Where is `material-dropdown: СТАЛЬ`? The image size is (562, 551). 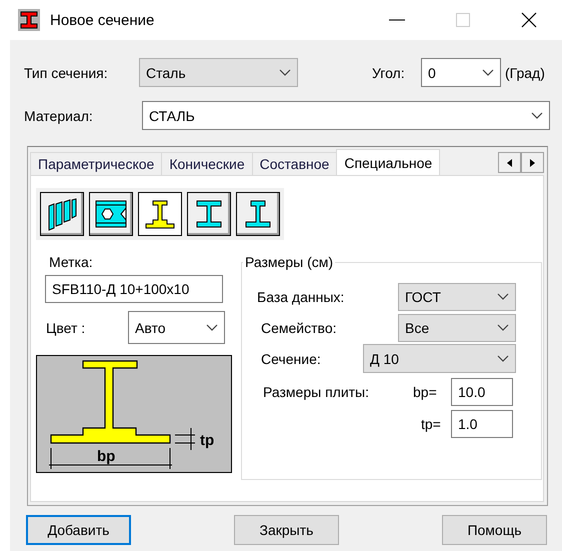 material-dropdown: СТАЛЬ is located at coordinates (346, 115).